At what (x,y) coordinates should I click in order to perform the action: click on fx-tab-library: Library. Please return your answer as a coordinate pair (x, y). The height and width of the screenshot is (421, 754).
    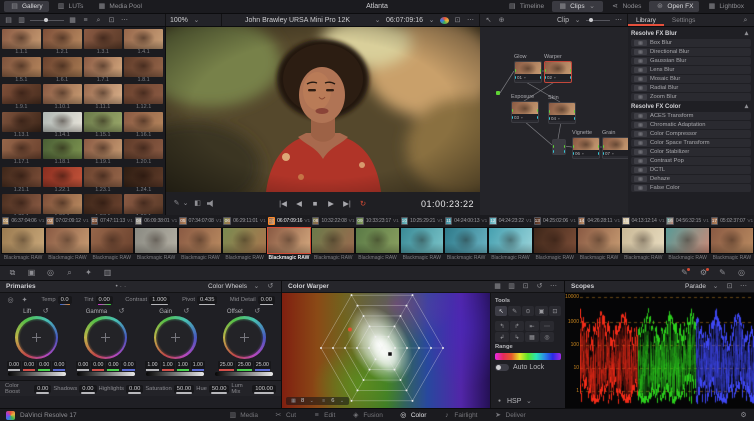
    Looking at the image, I should click on (646, 20).